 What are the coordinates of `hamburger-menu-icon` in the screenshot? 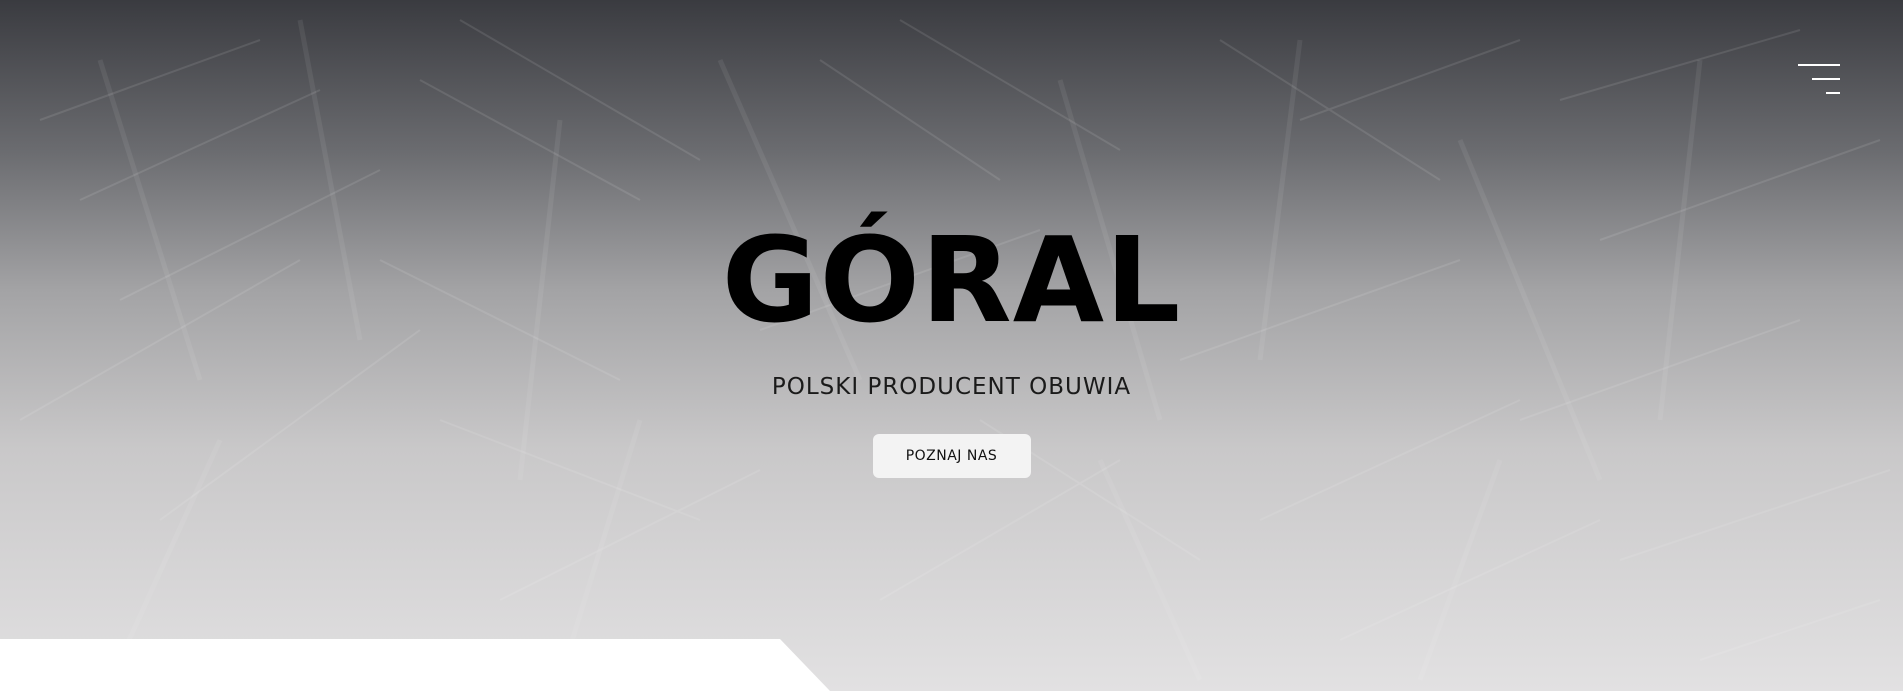 It's located at (1818, 79).